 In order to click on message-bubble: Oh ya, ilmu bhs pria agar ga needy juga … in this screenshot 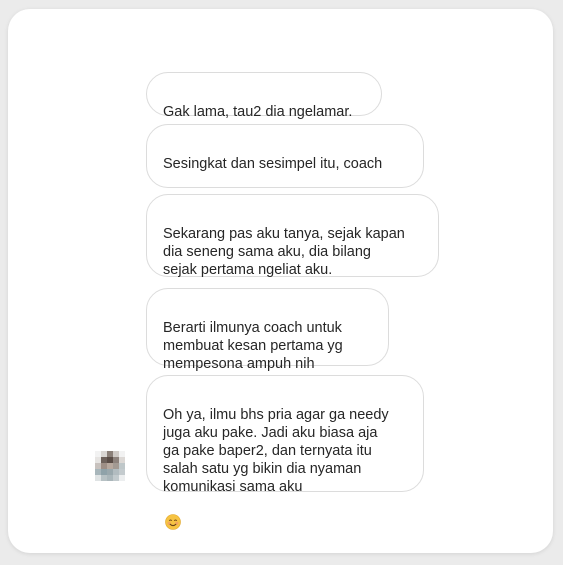, I will do `click(285, 452)`.